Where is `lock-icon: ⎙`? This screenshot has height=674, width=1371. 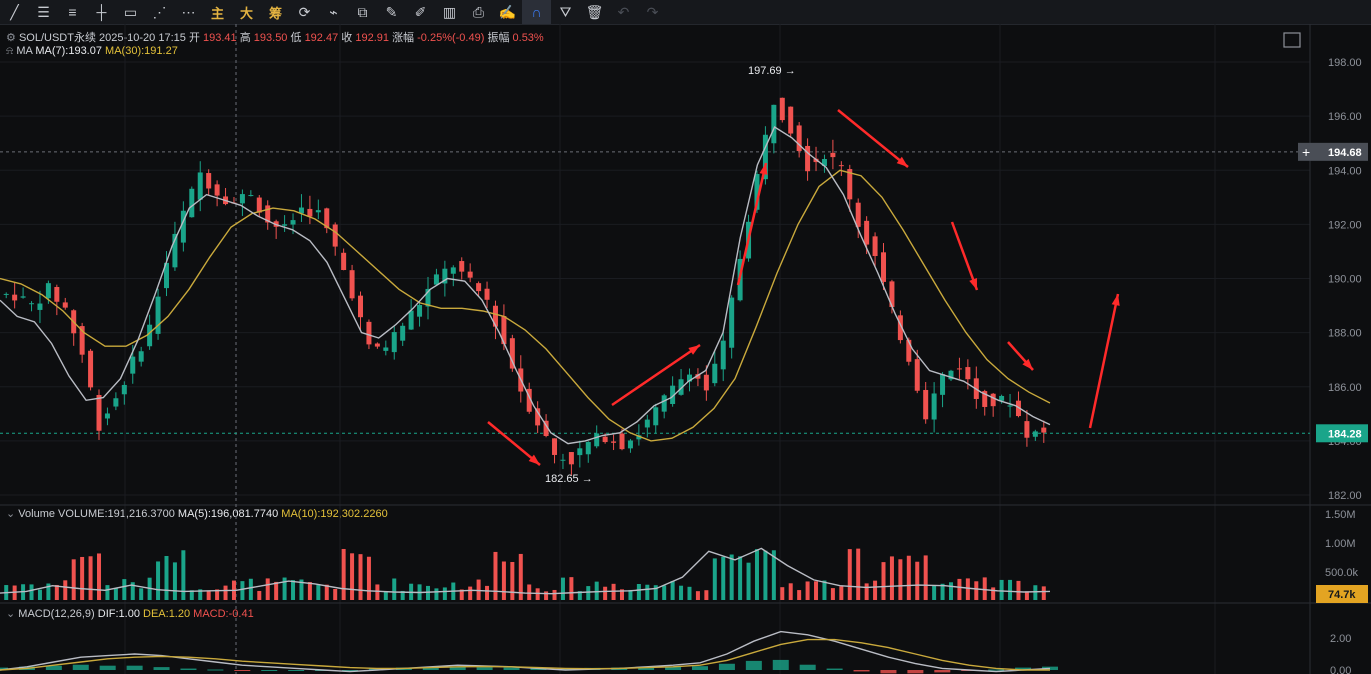 lock-icon: ⎙ is located at coordinates (478, 12).